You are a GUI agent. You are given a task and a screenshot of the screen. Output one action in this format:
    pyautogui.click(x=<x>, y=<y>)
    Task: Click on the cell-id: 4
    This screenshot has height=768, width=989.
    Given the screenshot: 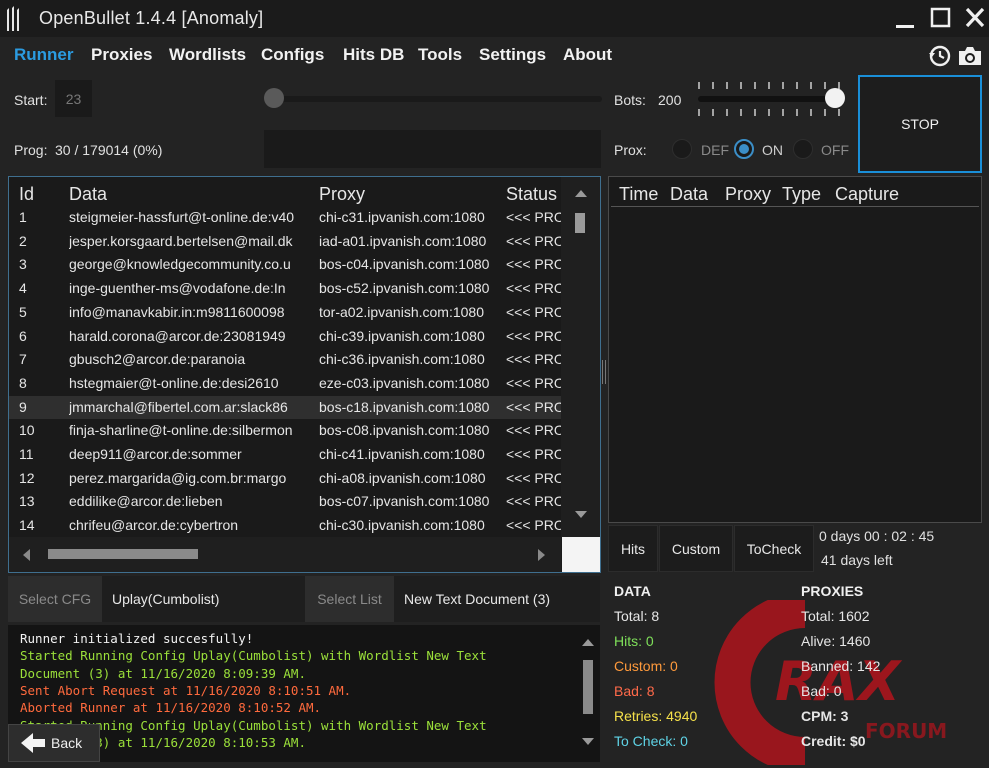 What is the action you would take?
    pyautogui.click(x=23, y=288)
    